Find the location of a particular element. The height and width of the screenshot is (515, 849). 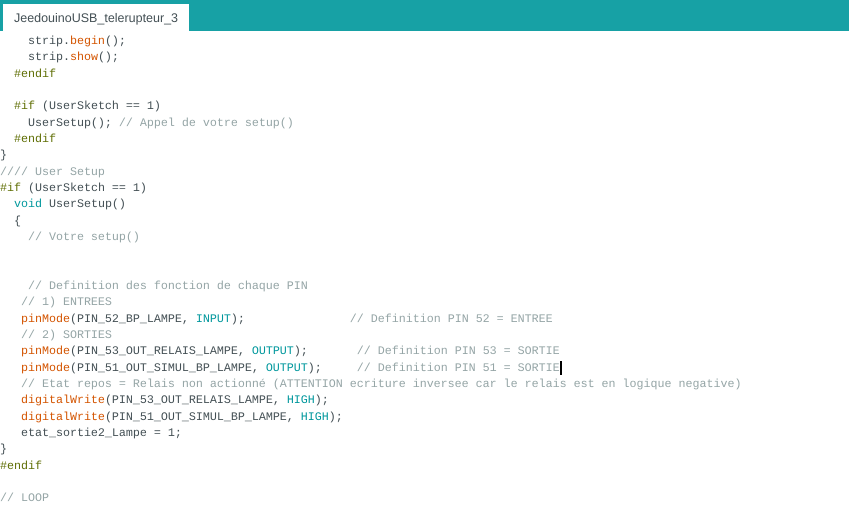

code-line: pinMode(PIN_52_BP_LAMPE, INPUT); // Definition PIN 52 = ENTREE is located at coordinates (286, 318).